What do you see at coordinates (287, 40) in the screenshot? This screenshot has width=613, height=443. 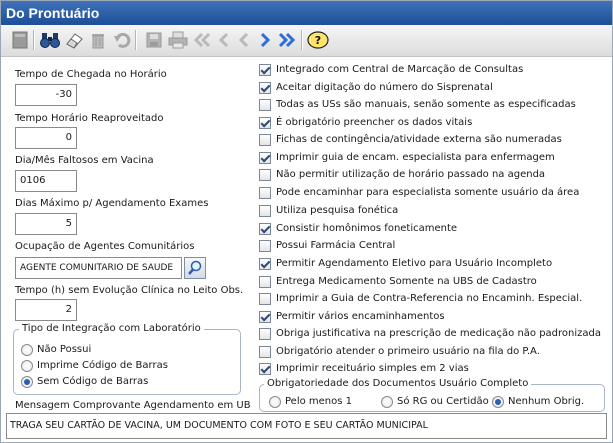 I see `last-icon` at bounding box center [287, 40].